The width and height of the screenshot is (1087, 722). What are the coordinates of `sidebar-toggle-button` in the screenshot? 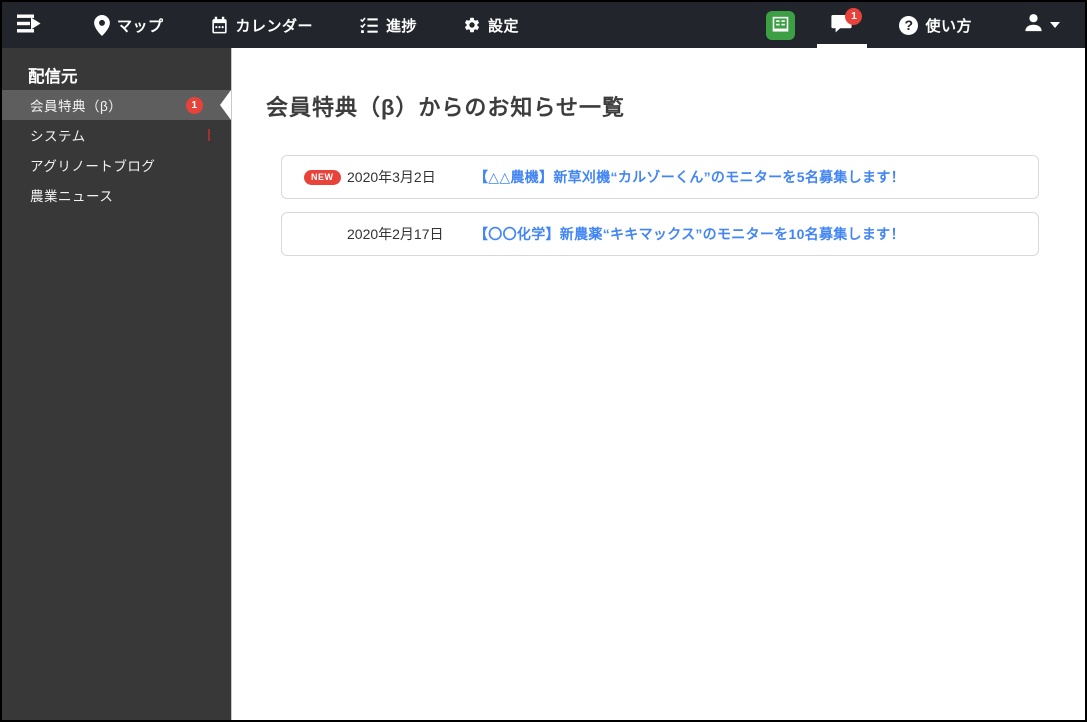 It's located at (29, 25).